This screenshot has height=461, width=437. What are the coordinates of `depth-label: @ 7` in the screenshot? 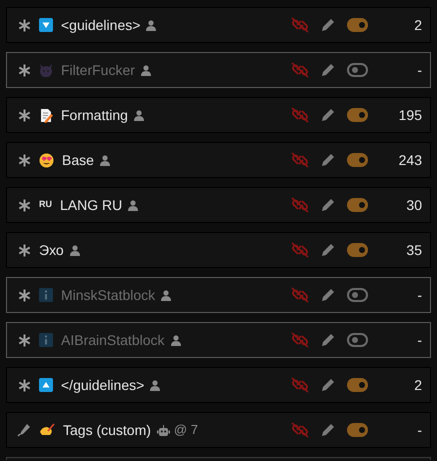 It's located at (186, 430).